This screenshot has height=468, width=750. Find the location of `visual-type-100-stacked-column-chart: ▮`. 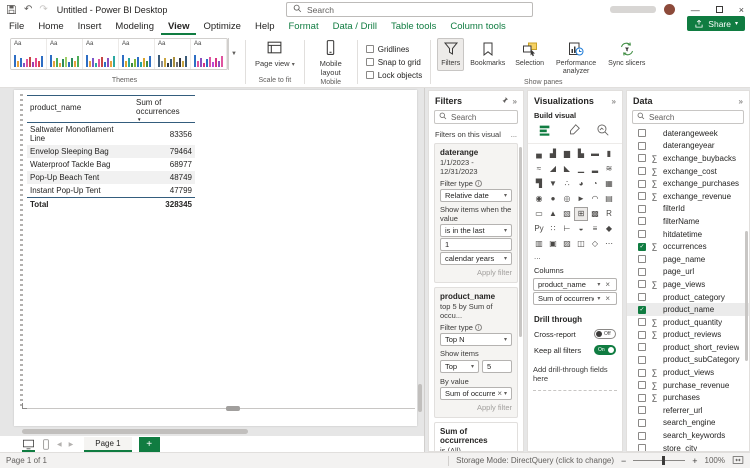

visual-type-100-stacked-column-chart: ▮ is located at coordinates (609, 154).